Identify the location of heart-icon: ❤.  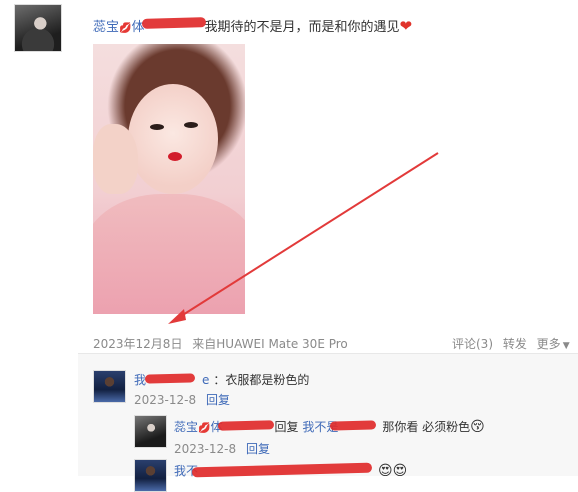
(406, 26).